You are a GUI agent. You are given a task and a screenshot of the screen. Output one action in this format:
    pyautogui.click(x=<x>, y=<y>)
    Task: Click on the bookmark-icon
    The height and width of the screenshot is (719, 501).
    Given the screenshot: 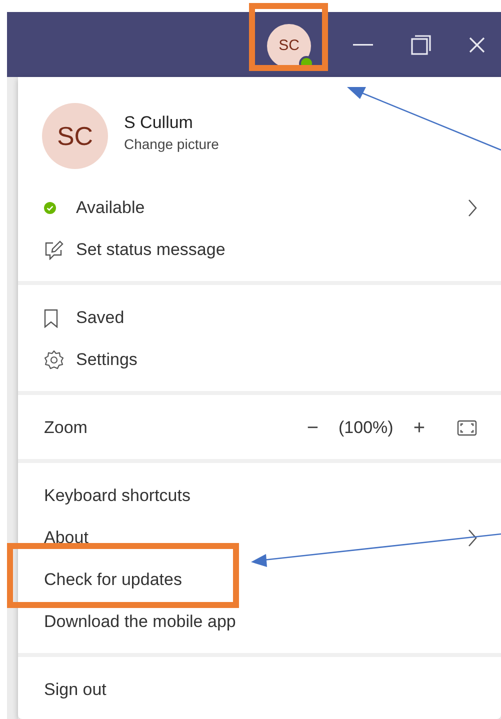 What is the action you would take?
    pyautogui.click(x=51, y=318)
    